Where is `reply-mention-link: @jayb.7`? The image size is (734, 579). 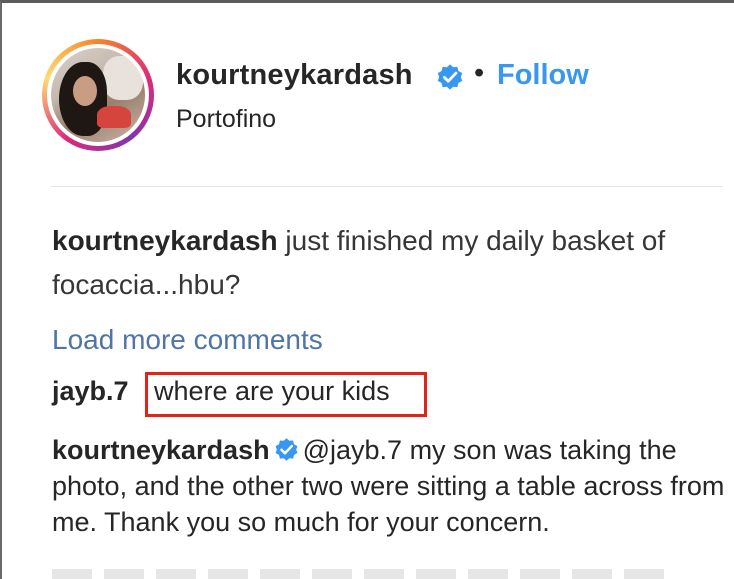
reply-mention-link: @jayb.7 is located at coordinates (352, 450).